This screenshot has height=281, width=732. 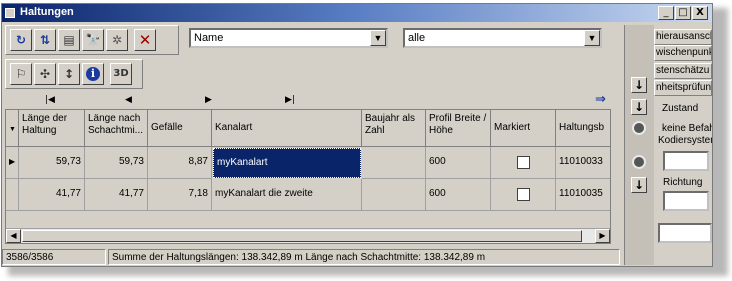 What do you see at coordinates (502, 38) in the screenshot?
I see `filter-select: alle ▼` at bounding box center [502, 38].